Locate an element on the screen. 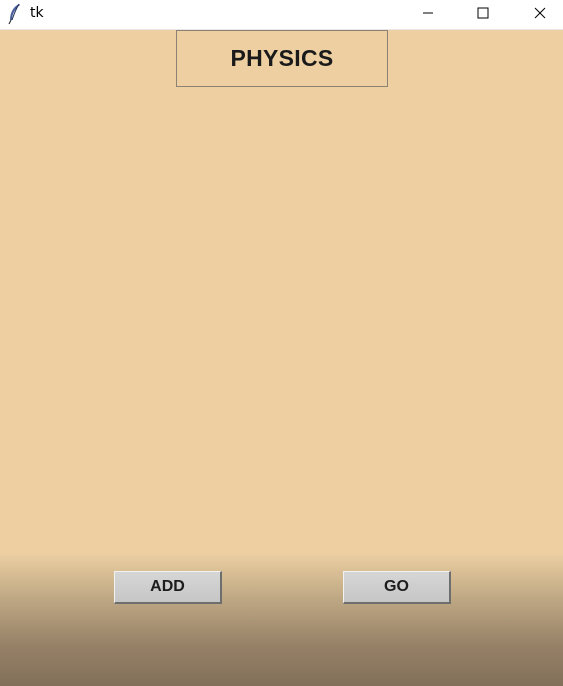 This screenshot has height=686, width=563. maximize-icon is located at coordinates (483, 15).